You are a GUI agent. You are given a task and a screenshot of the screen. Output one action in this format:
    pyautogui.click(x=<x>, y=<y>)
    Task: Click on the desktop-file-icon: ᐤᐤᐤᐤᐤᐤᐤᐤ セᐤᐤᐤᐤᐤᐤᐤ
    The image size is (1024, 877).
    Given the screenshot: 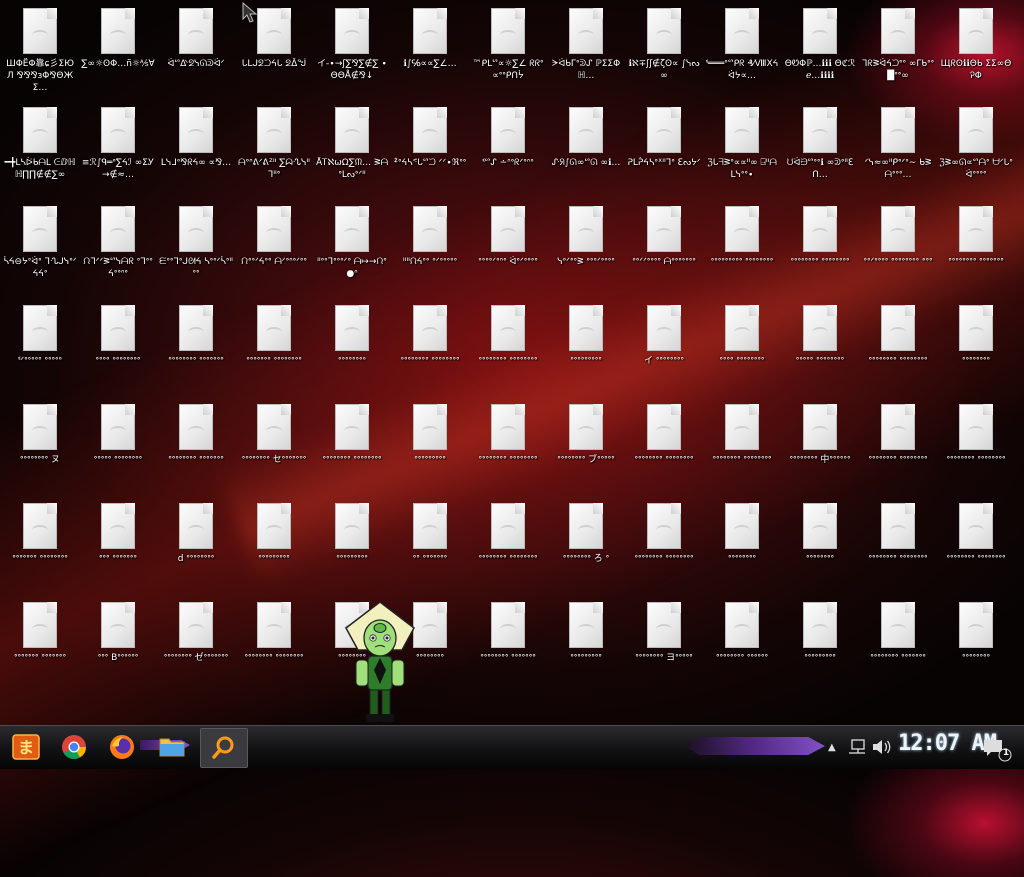 What is the action you would take?
    pyautogui.click(x=274, y=449)
    